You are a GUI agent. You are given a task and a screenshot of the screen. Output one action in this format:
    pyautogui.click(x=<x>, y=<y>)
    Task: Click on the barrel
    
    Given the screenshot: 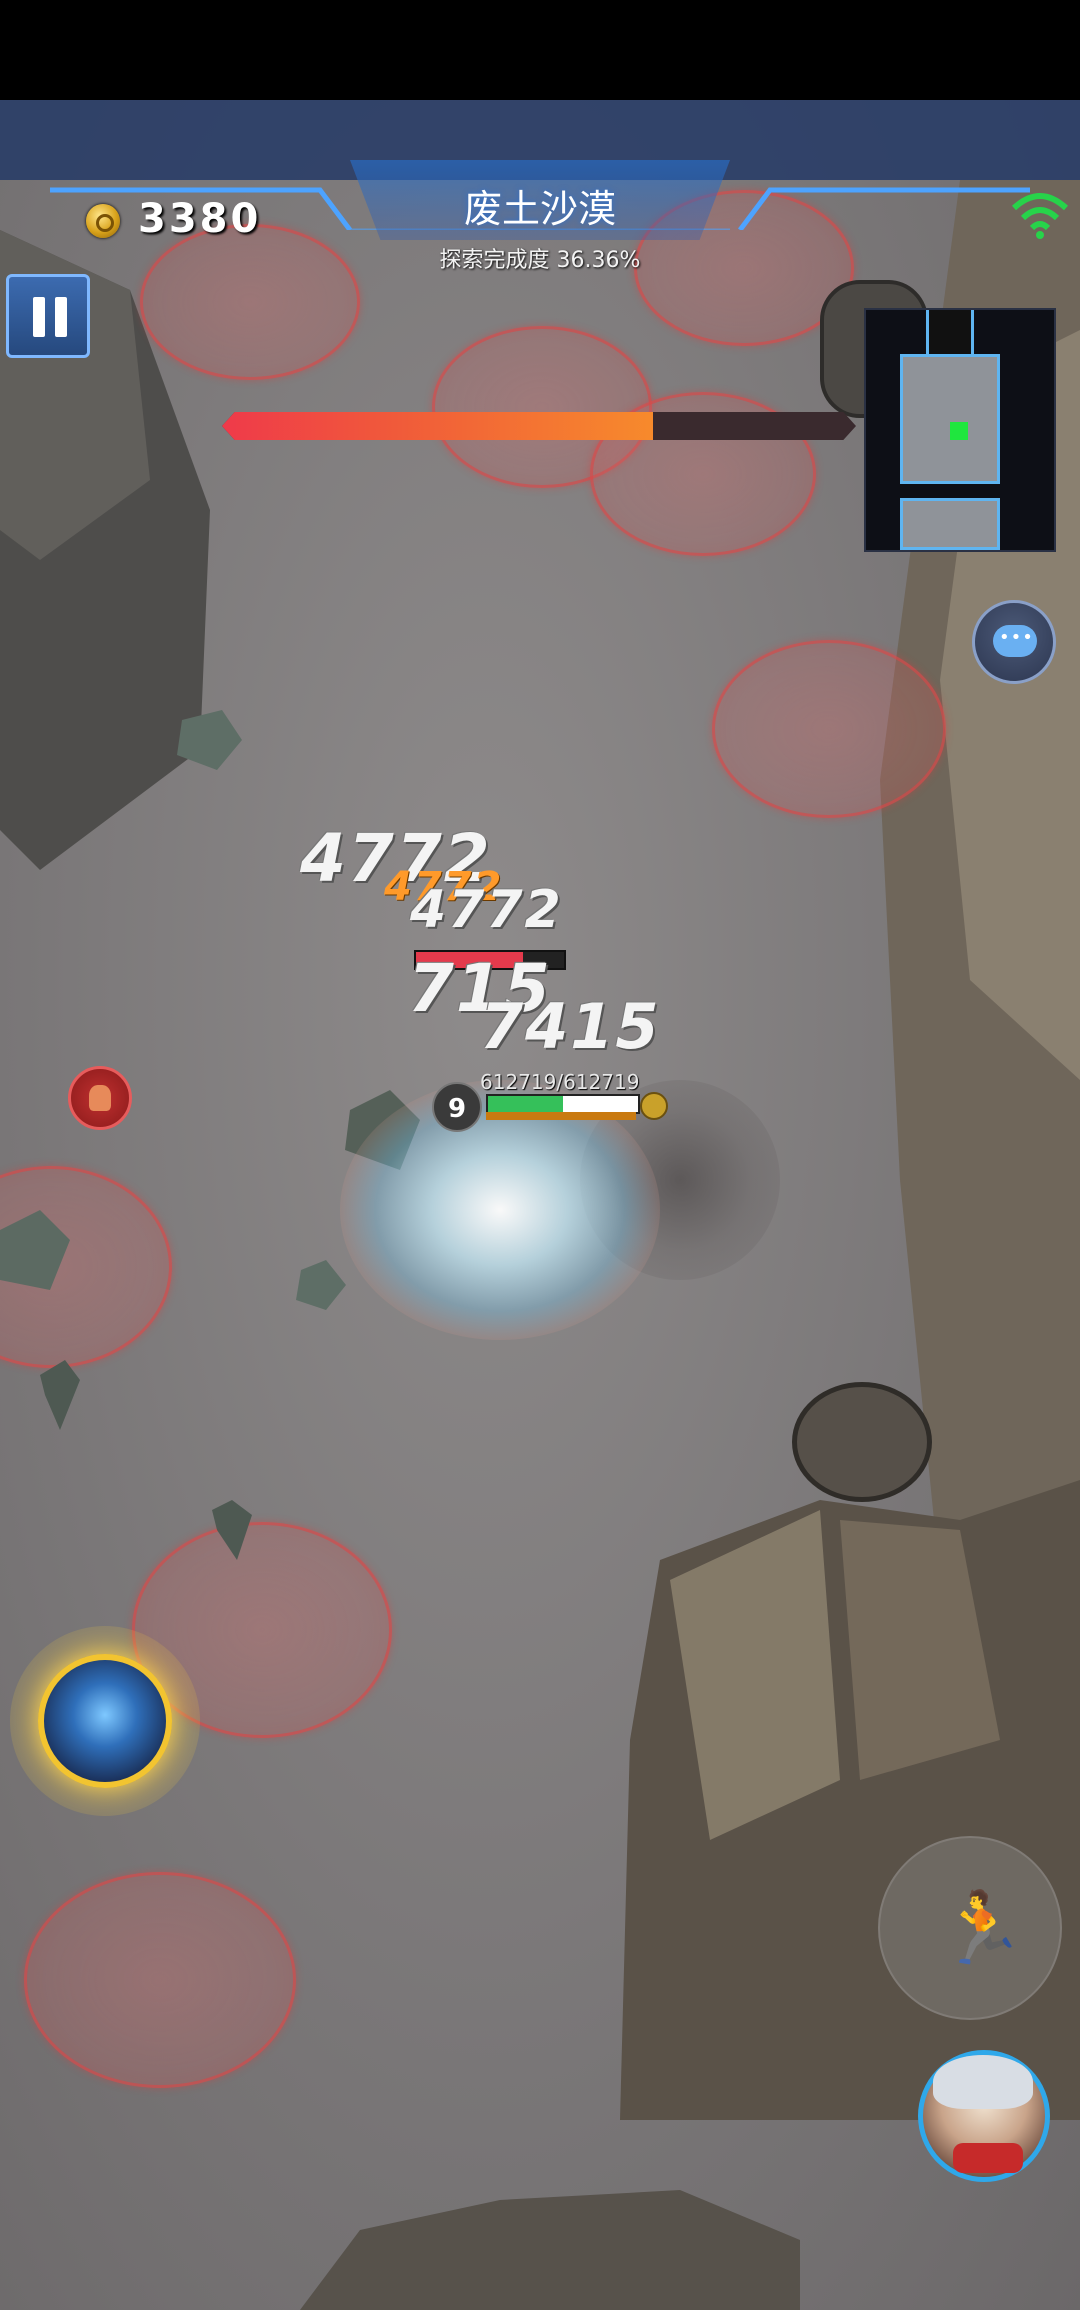 What is the action you would take?
    pyautogui.click(x=862, y=1442)
    